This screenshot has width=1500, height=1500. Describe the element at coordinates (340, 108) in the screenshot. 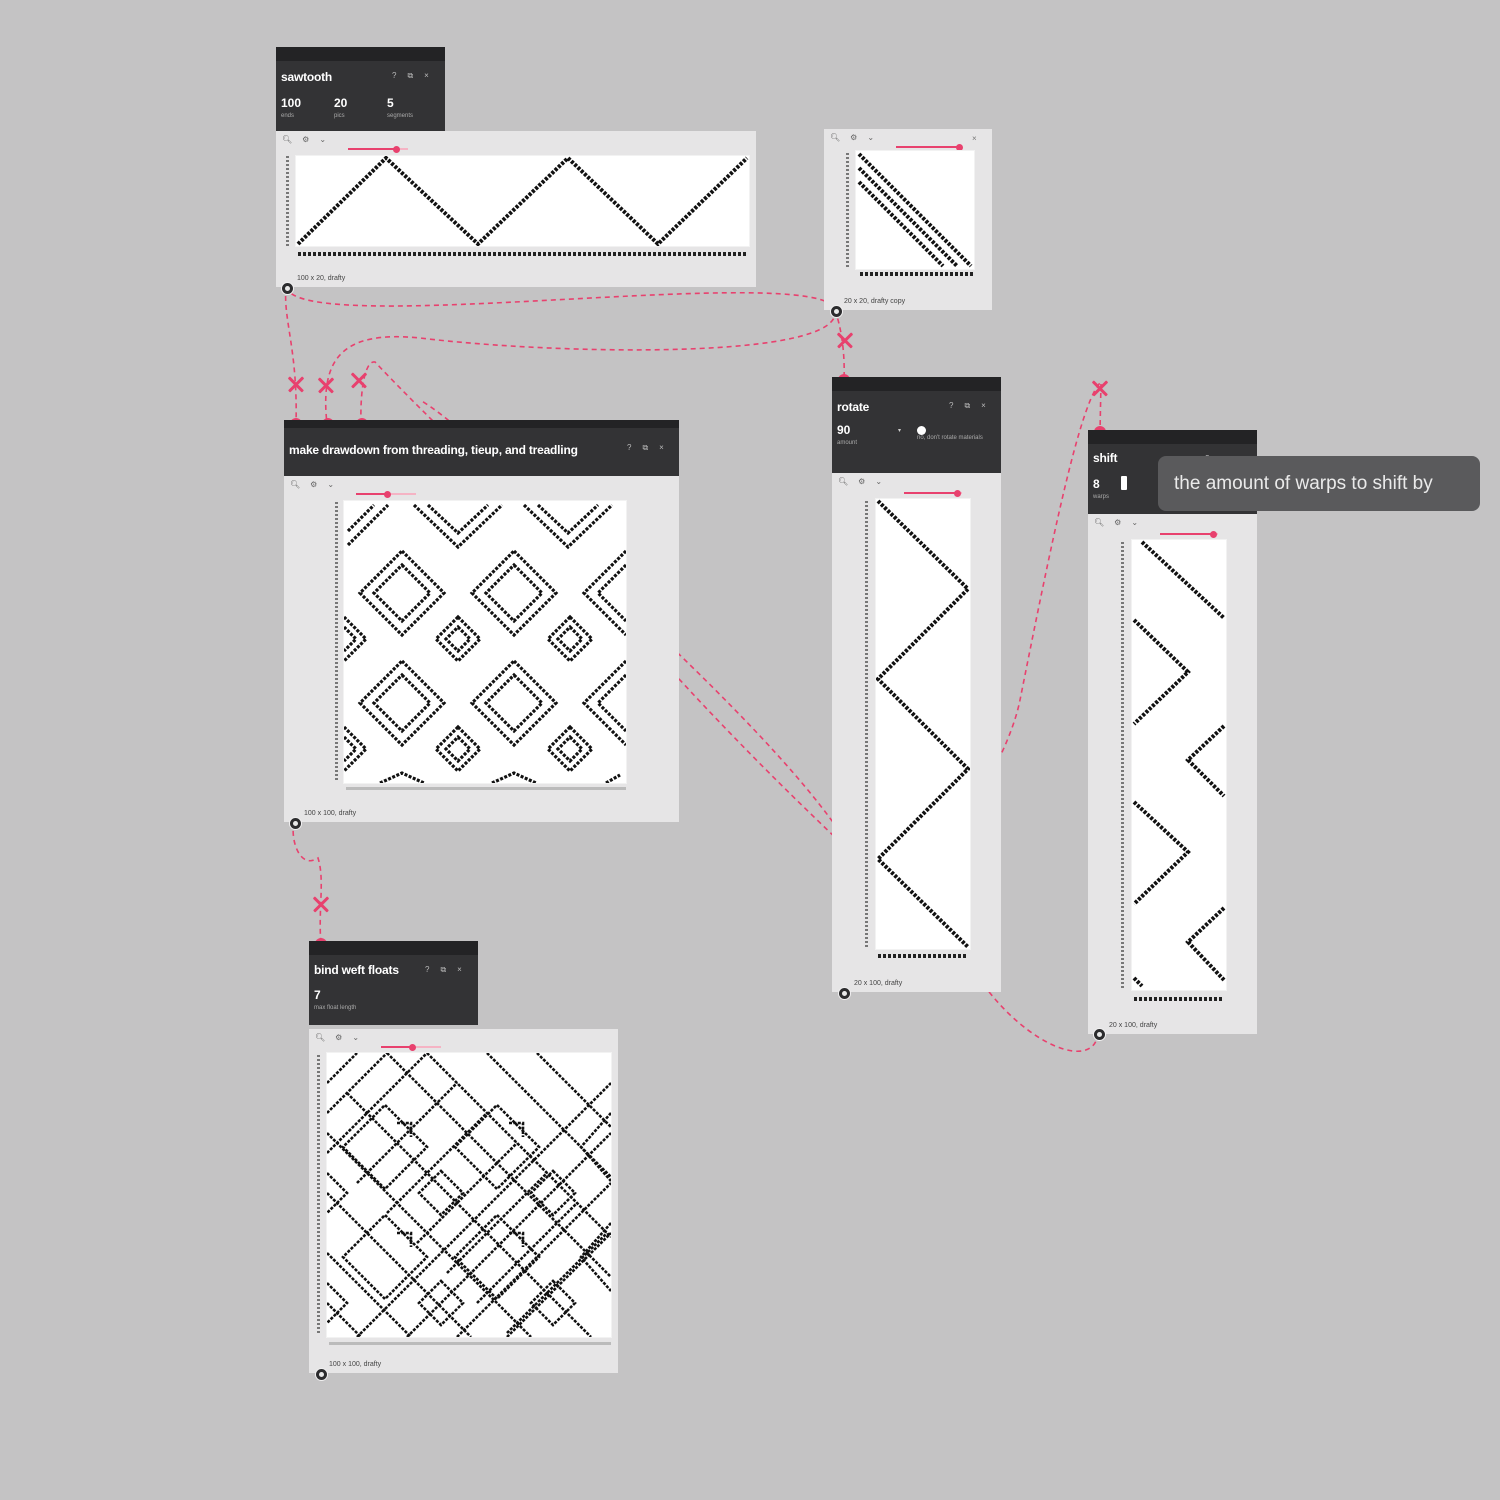

I see `pics-param: 20 pics` at that location.